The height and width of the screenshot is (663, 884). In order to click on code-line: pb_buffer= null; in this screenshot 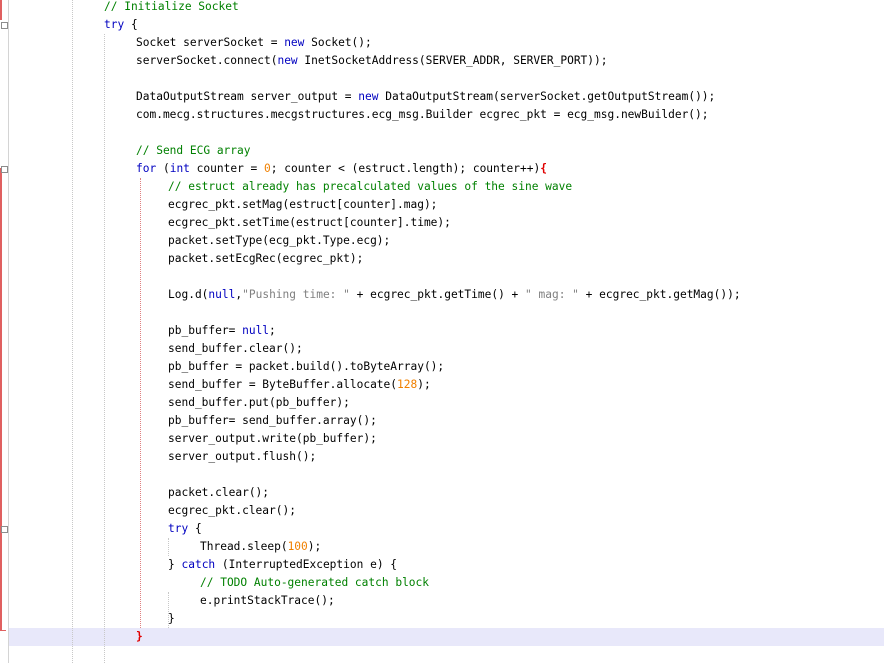, I will do `click(222, 331)`.